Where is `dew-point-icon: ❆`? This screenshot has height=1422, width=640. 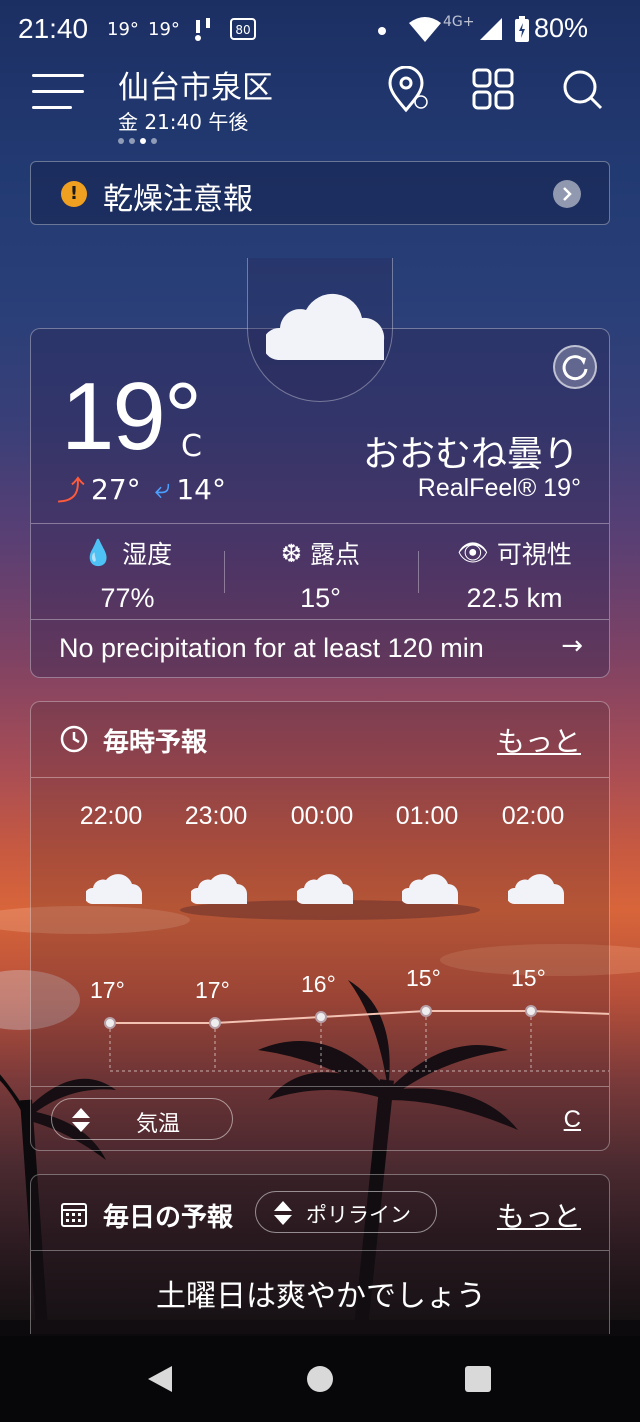 dew-point-icon: ❆ is located at coordinates (291, 553).